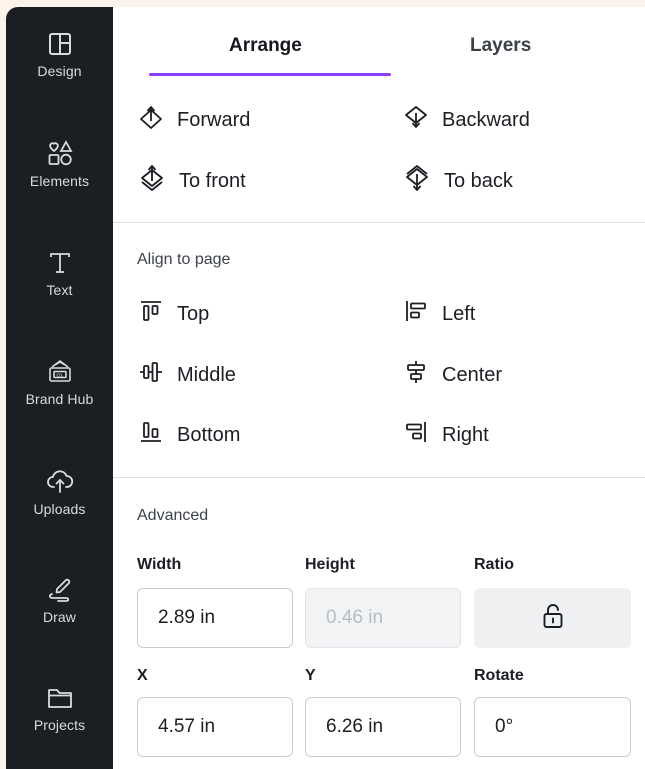  I want to click on x-position-field, so click(215, 727).